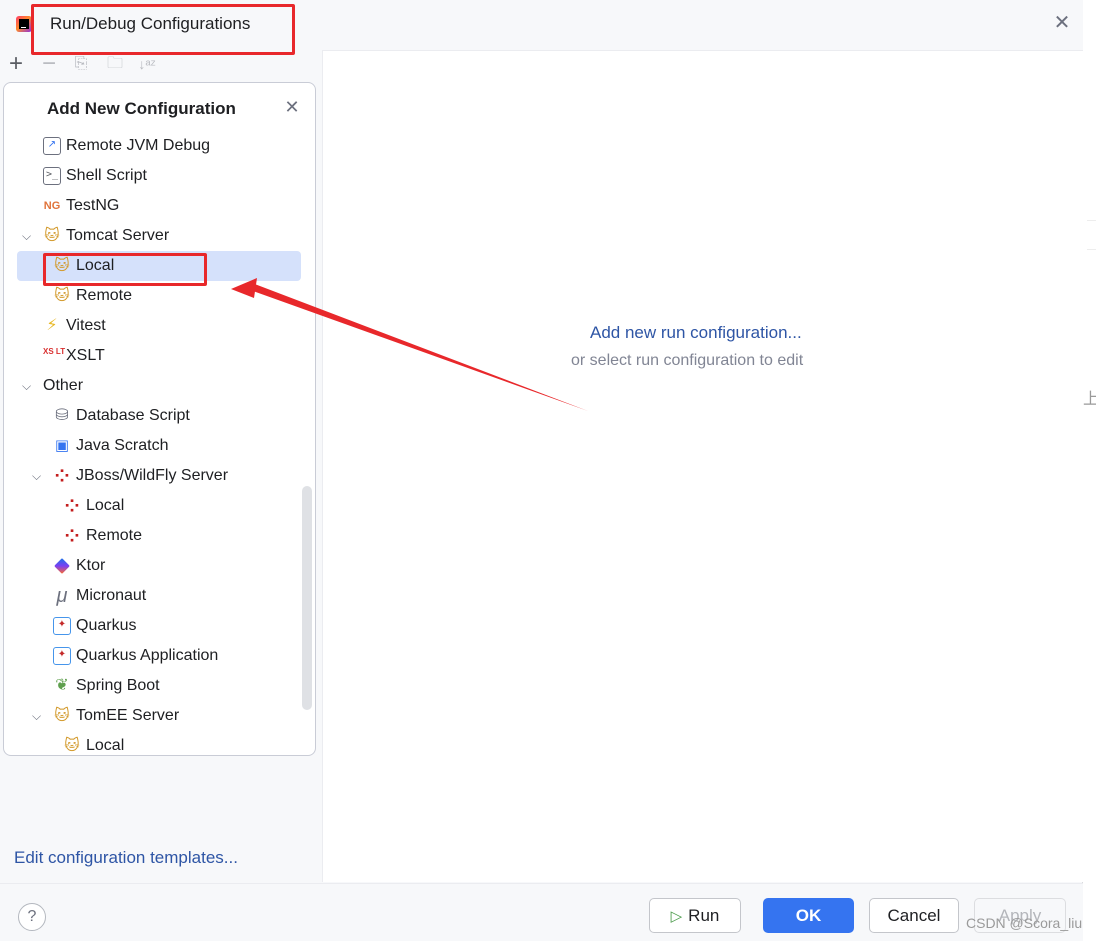 The image size is (1096, 941). What do you see at coordinates (147, 655) in the screenshot?
I see `item-label: Quarkus Application` at bounding box center [147, 655].